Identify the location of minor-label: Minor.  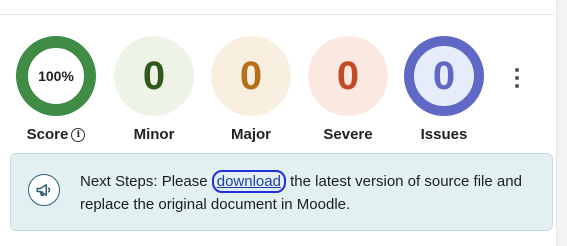
(154, 134).